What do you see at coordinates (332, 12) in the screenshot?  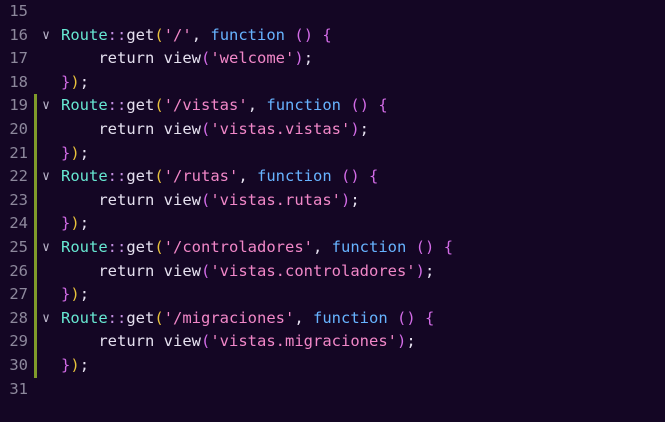 I see `code-line: 15` at bounding box center [332, 12].